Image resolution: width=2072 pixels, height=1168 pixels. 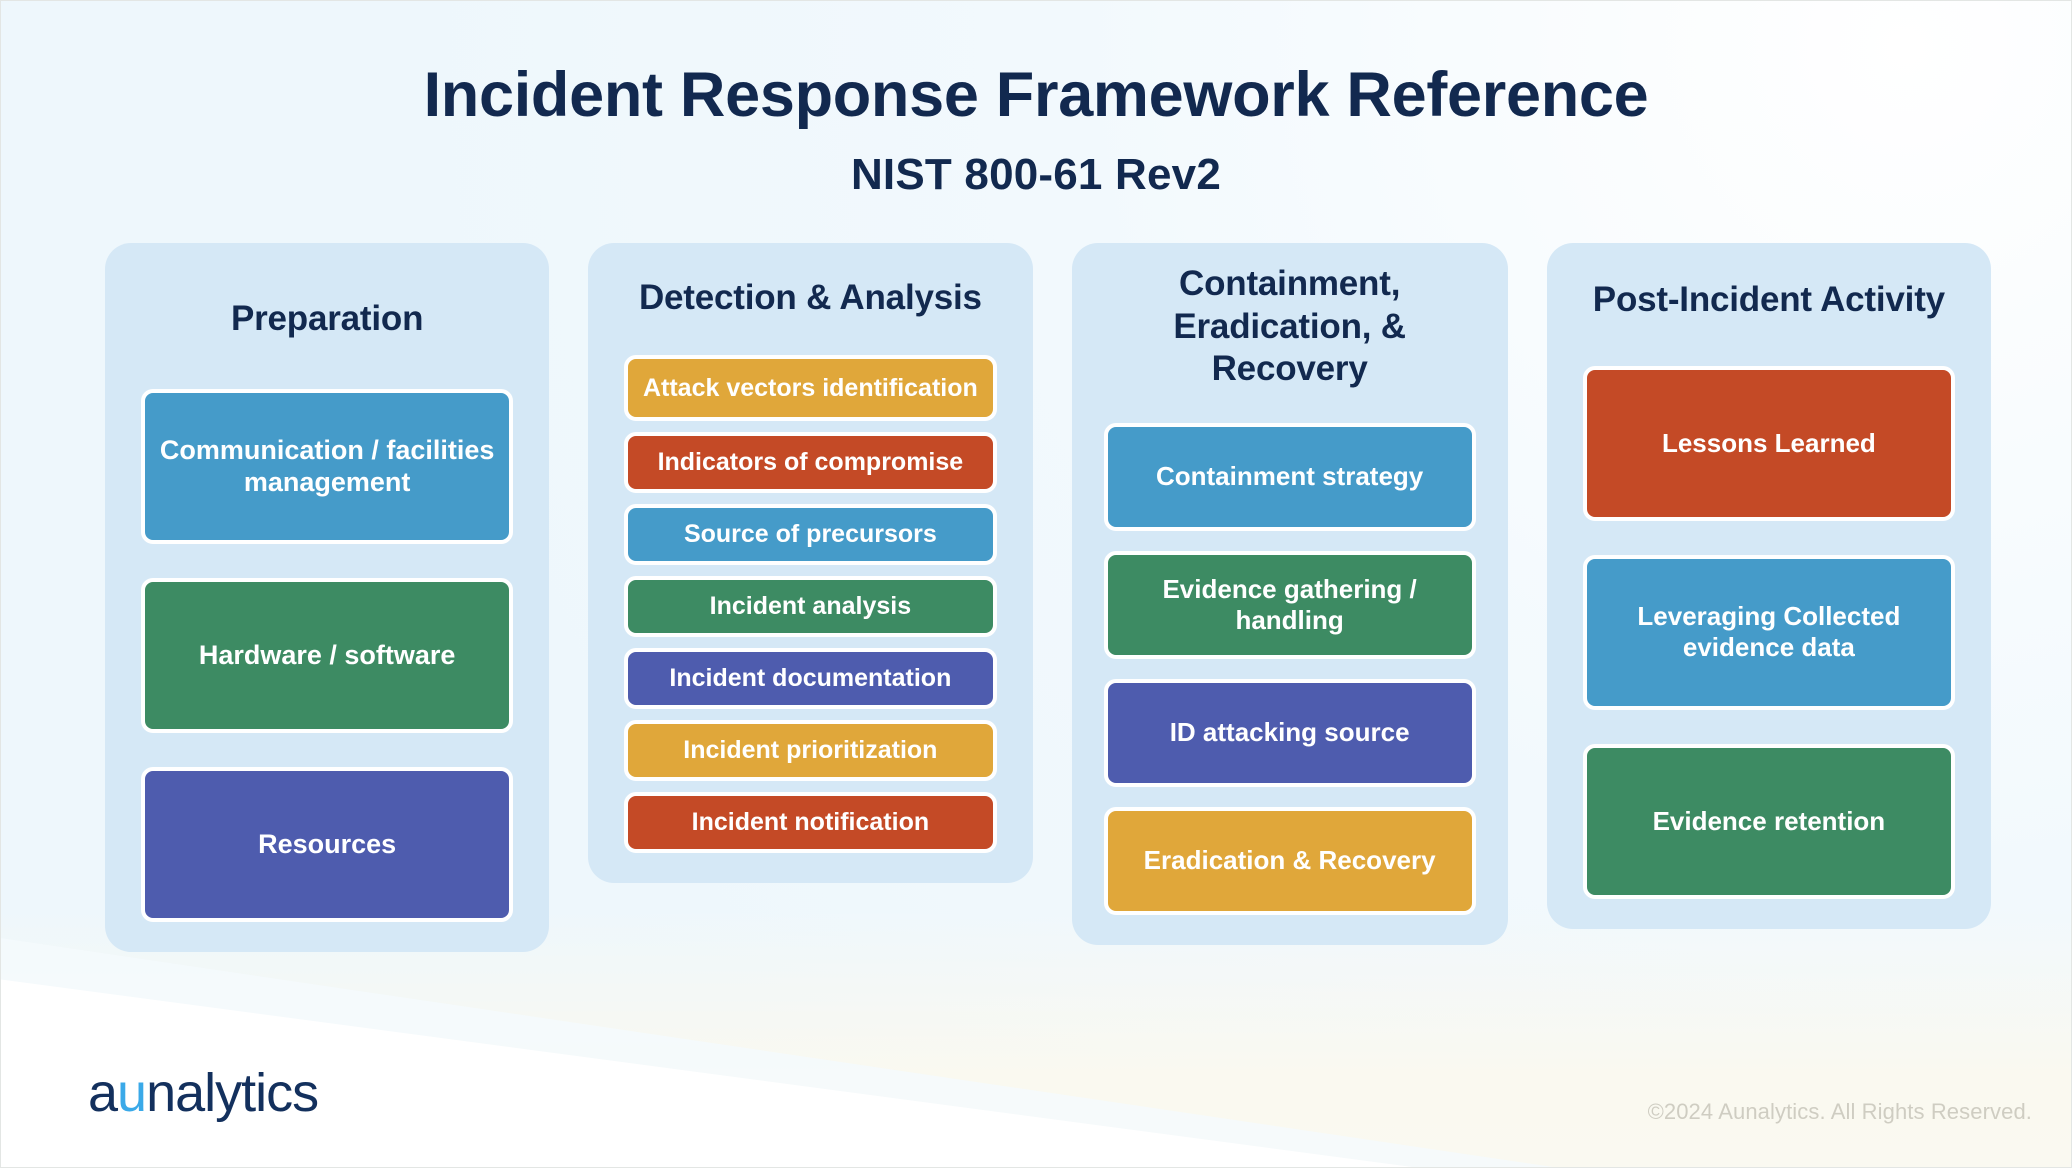 I want to click on phase-card: Incident documentation, so click(x=810, y=678).